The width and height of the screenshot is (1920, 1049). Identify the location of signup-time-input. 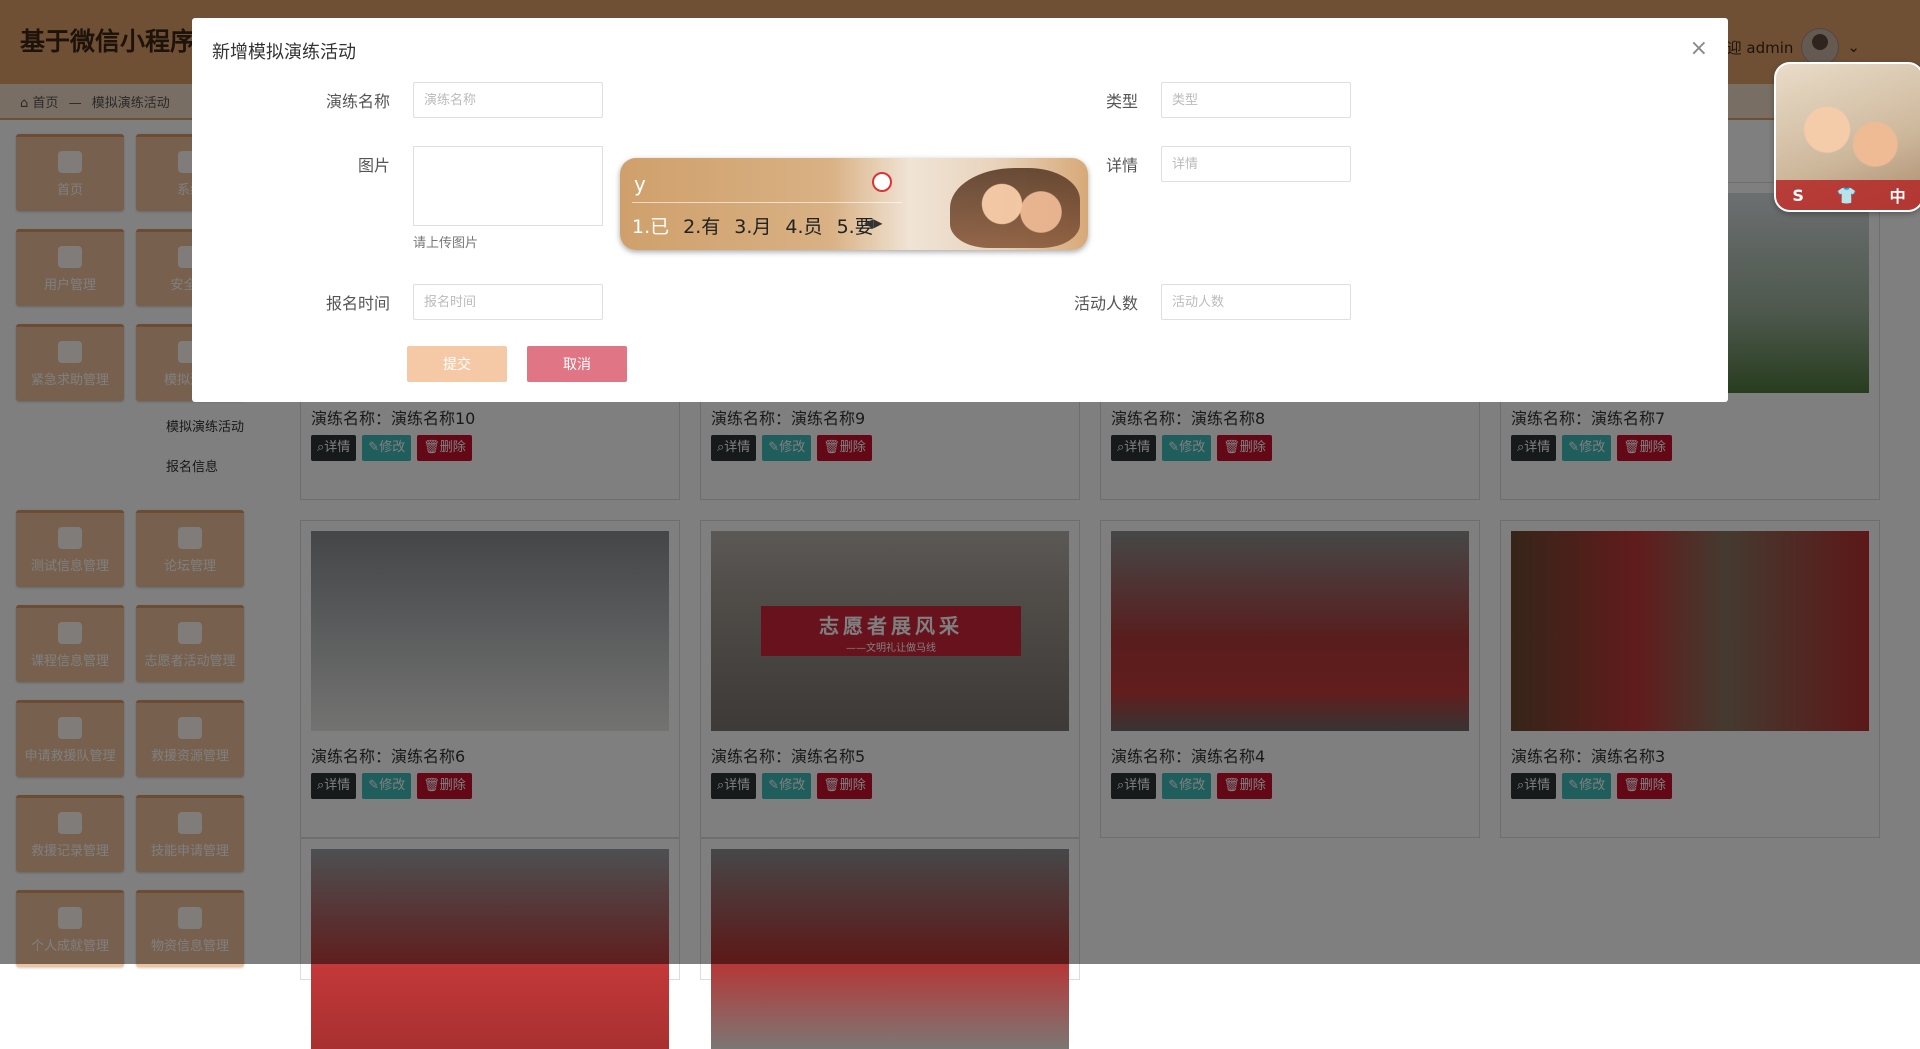
(508, 302).